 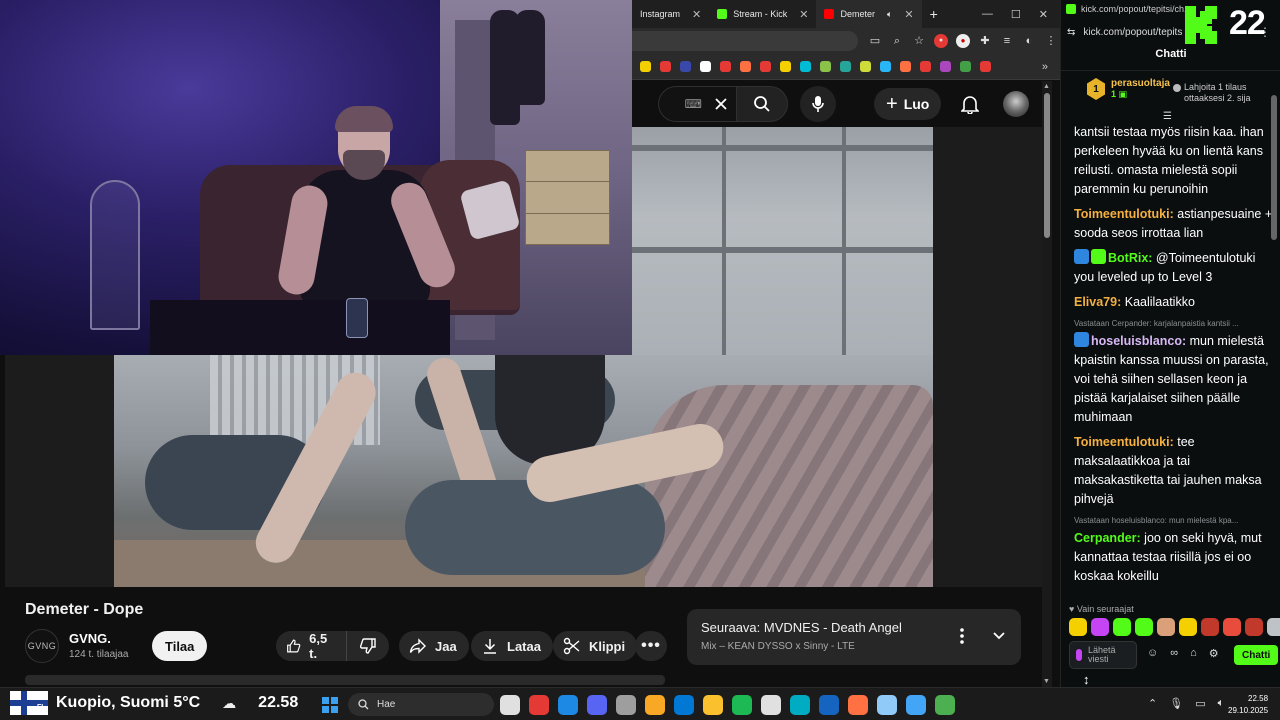 I want to click on subscribe-button: Tilaa, so click(x=180, y=646).